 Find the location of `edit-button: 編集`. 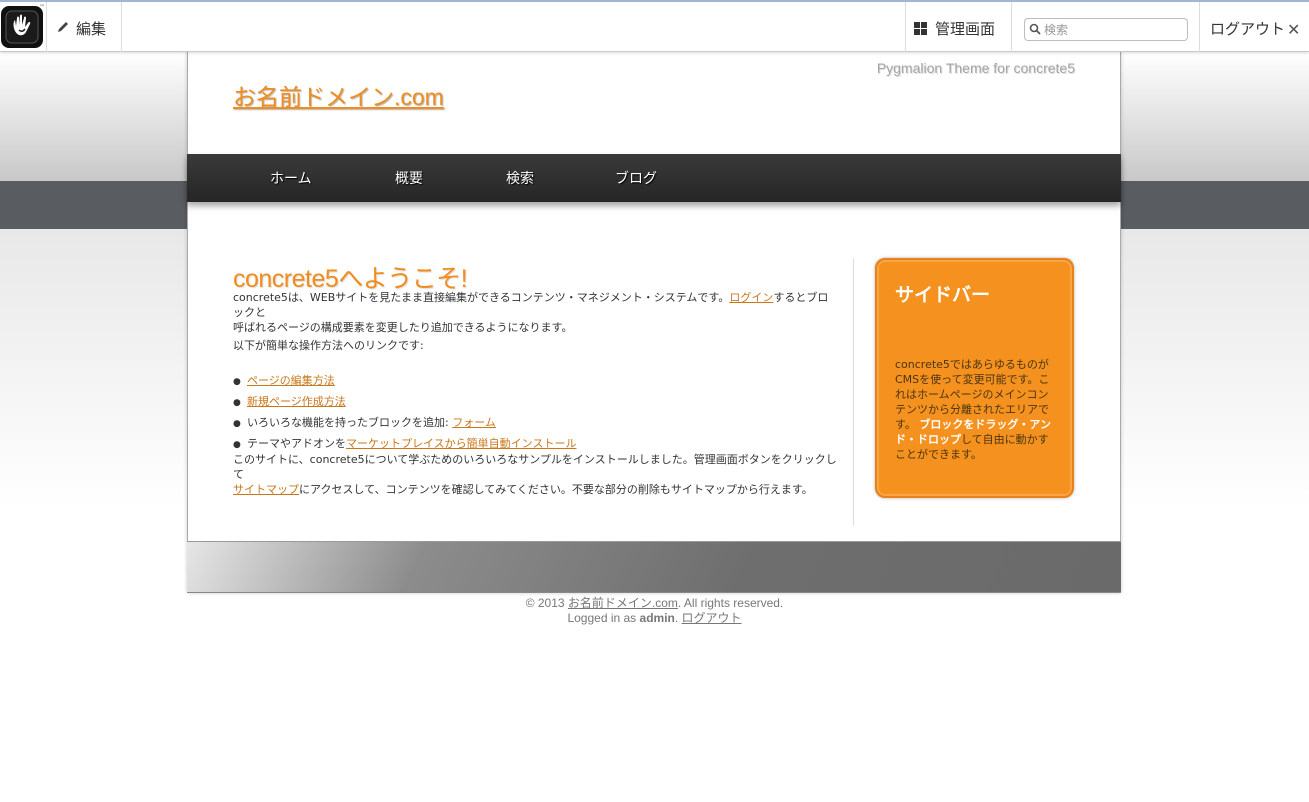

edit-button: 編集 is located at coordinates (81, 28).